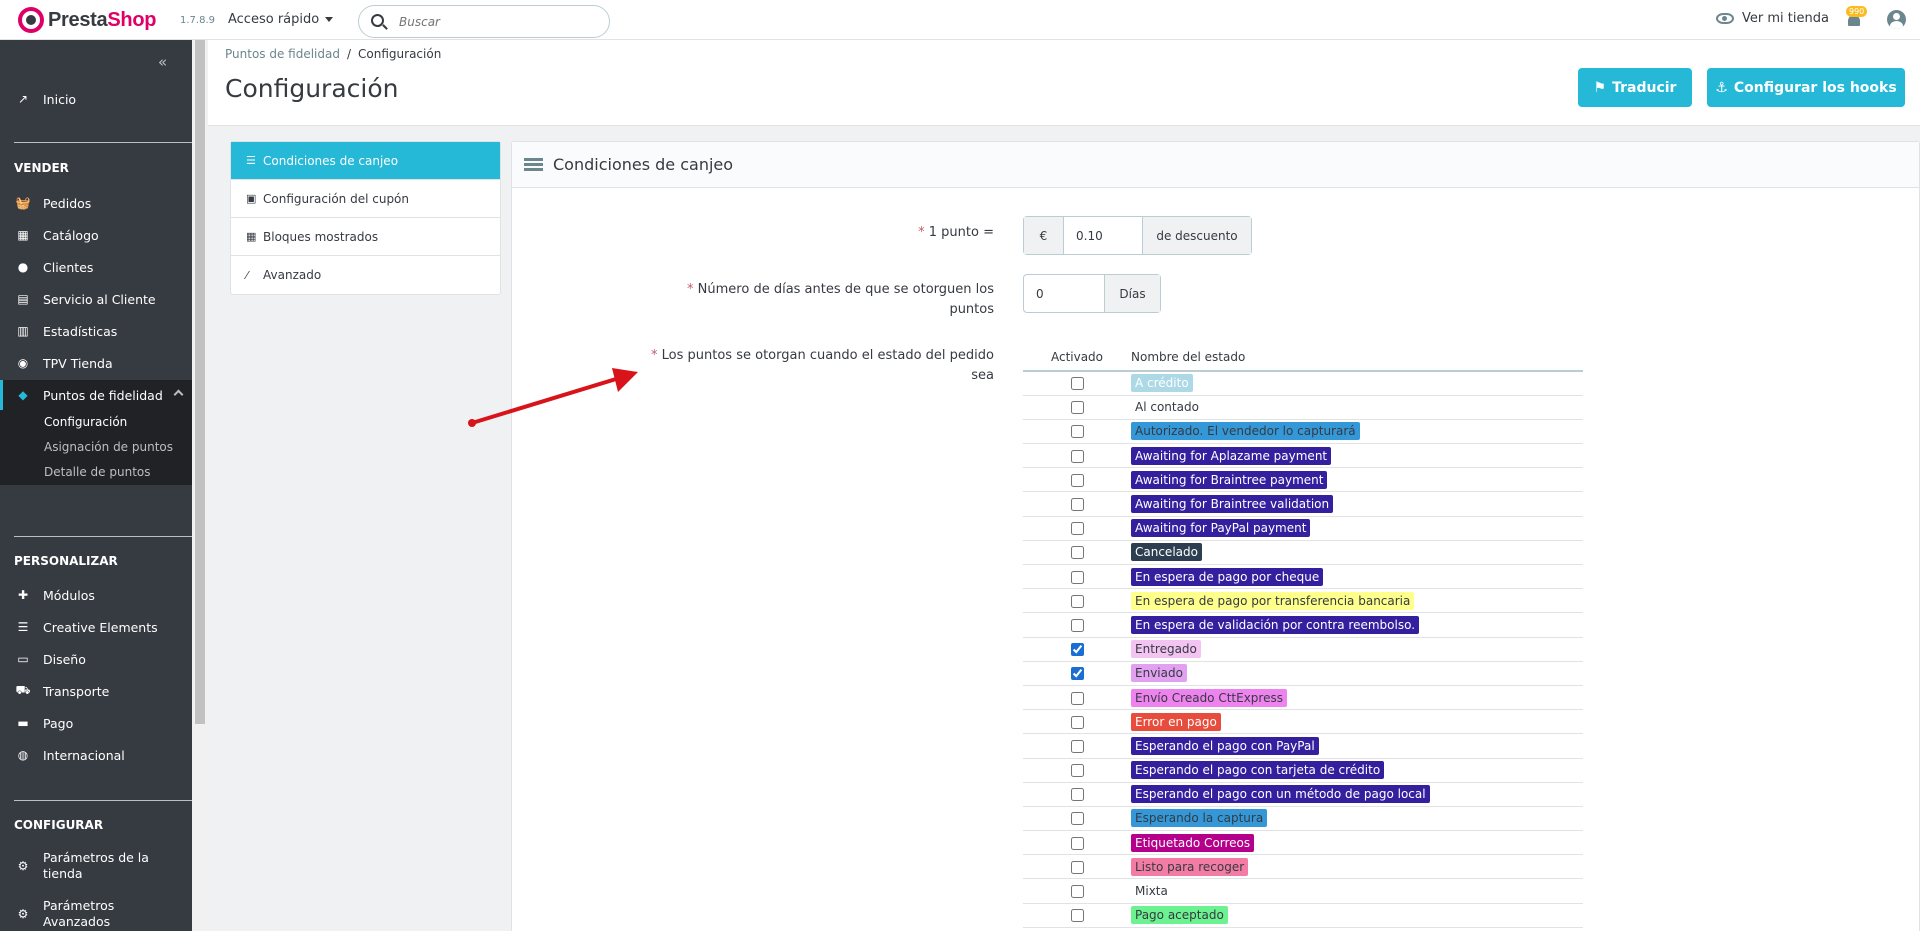 This screenshot has height=931, width=1920. I want to click on state-badge: Mixta, so click(1151, 891).